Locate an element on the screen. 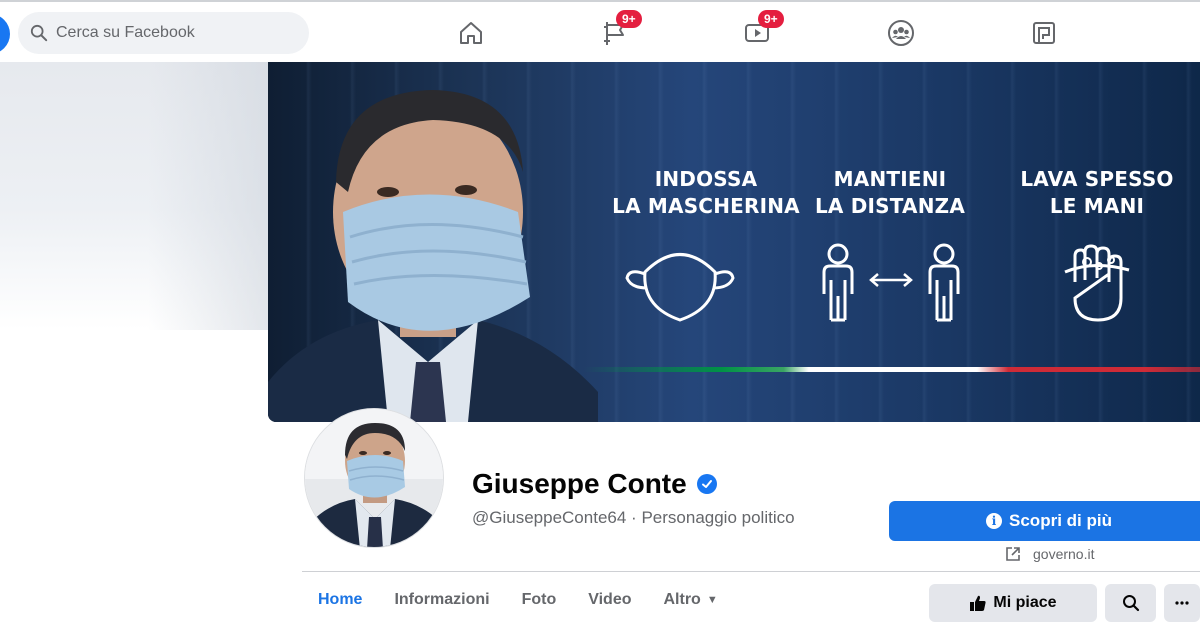 This screenshot has width=1200, height=628. nav-gaming is located at coordinates (1044, 33).